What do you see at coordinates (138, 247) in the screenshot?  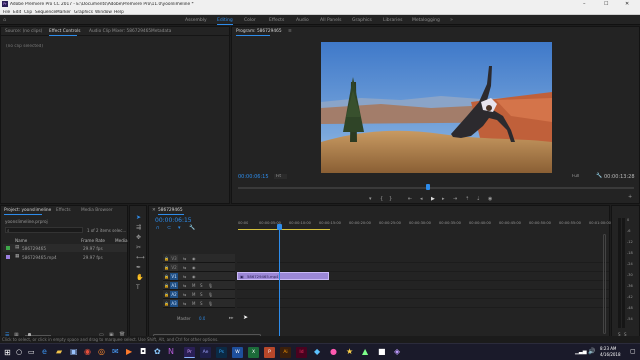 I see `razor-tool-icon: ✂` at bounding box center [138, 247].